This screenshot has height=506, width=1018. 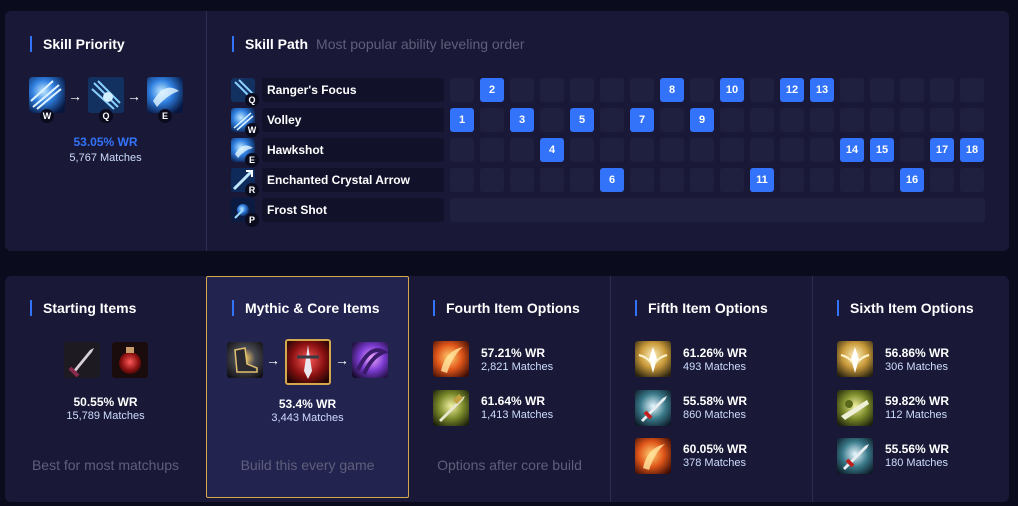 I want to click on fourth-option-win-rate: 61.64% WR, so click(x=513, y=401).